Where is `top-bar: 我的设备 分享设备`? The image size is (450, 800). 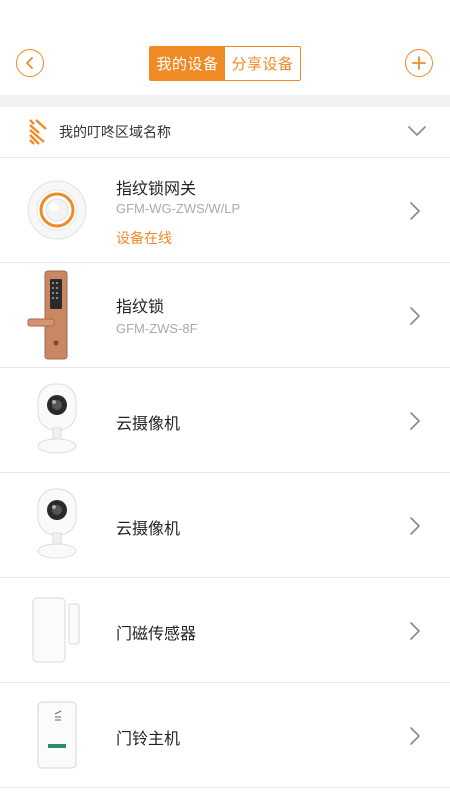
top-bar: 我的设备 分享设备 is located at coordinates (225, 47).